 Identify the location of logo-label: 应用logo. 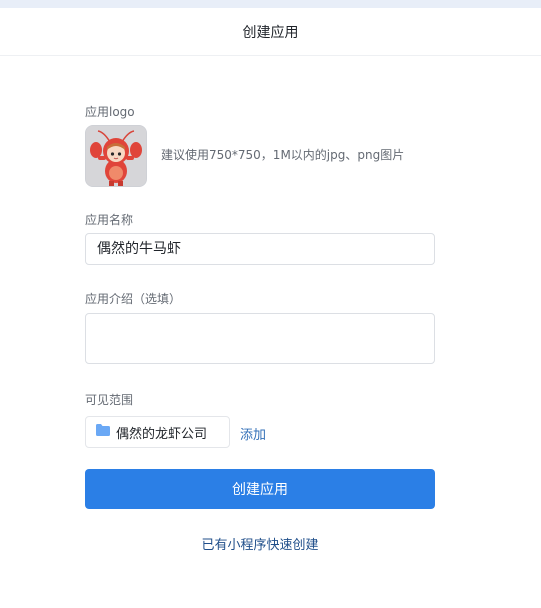
(110, 112).